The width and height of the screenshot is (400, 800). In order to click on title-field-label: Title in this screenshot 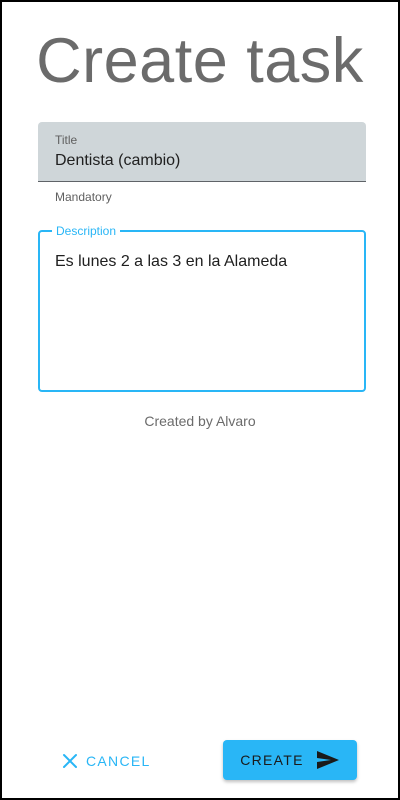, I will do `click(66, 140)`.